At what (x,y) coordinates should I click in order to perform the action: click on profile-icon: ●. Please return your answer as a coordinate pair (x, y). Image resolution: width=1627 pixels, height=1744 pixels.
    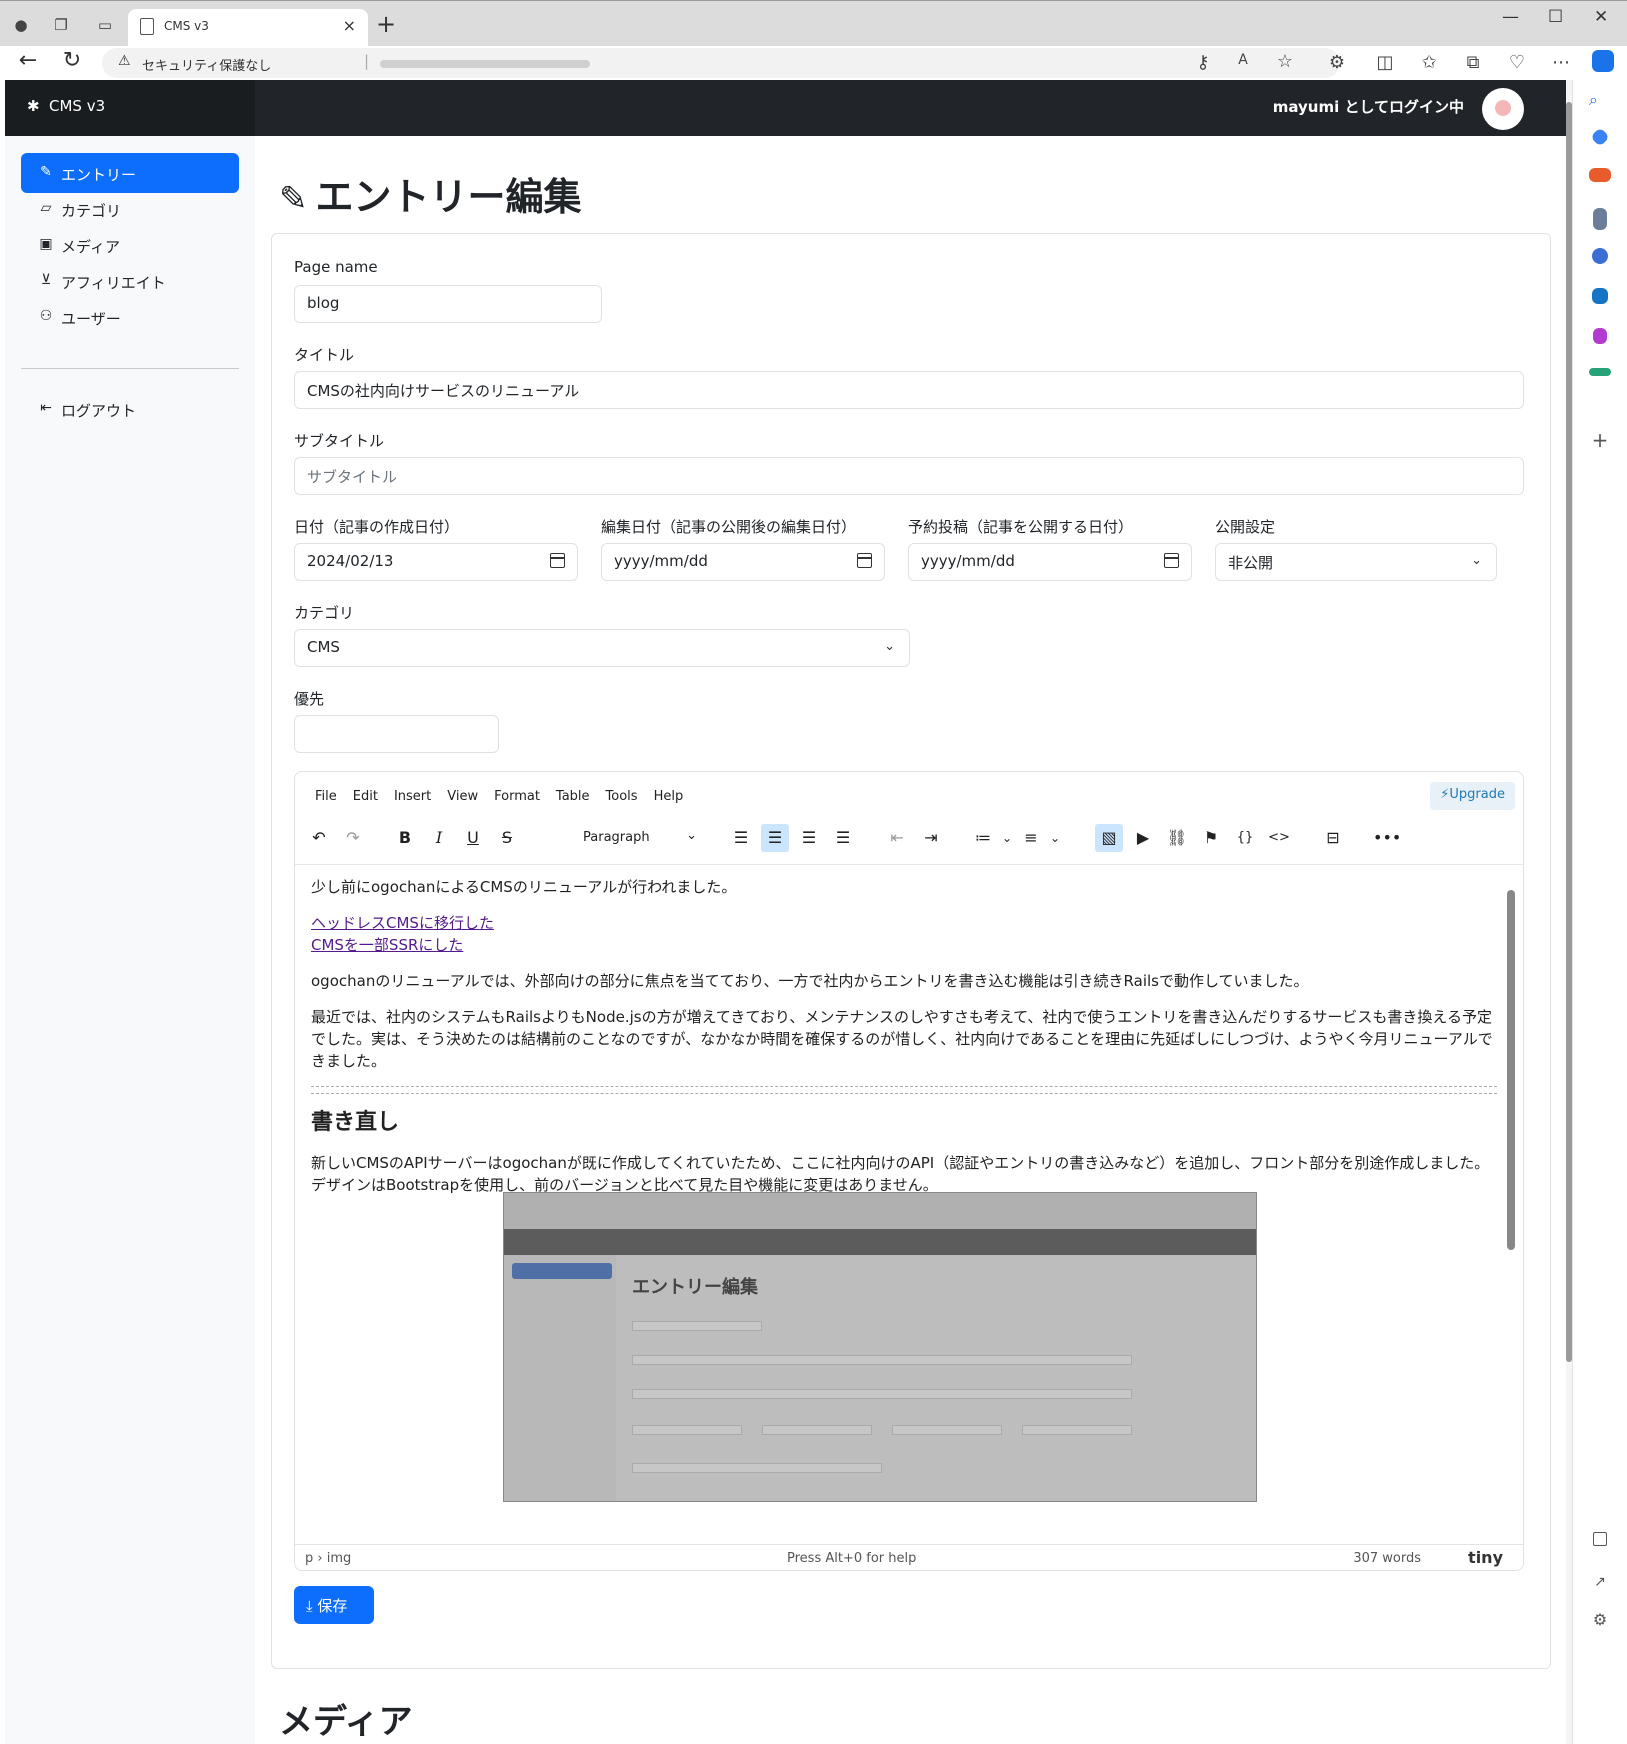
    Looking at the image, I should click on (21, 25).